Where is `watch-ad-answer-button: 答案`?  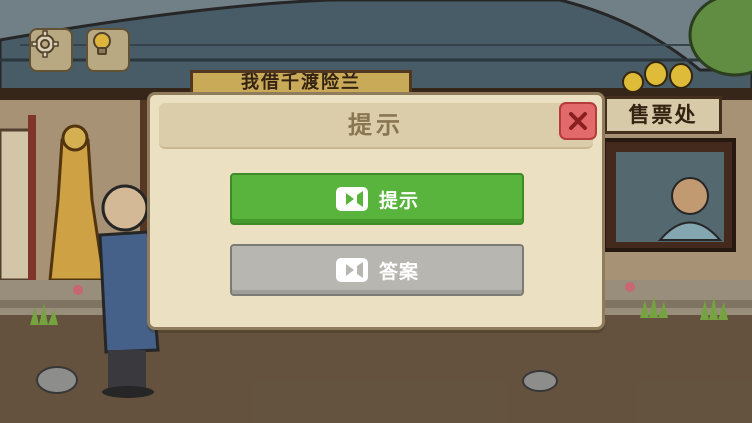
watch-ad-answer-button: 答案 is located at coordinates (377, 270).